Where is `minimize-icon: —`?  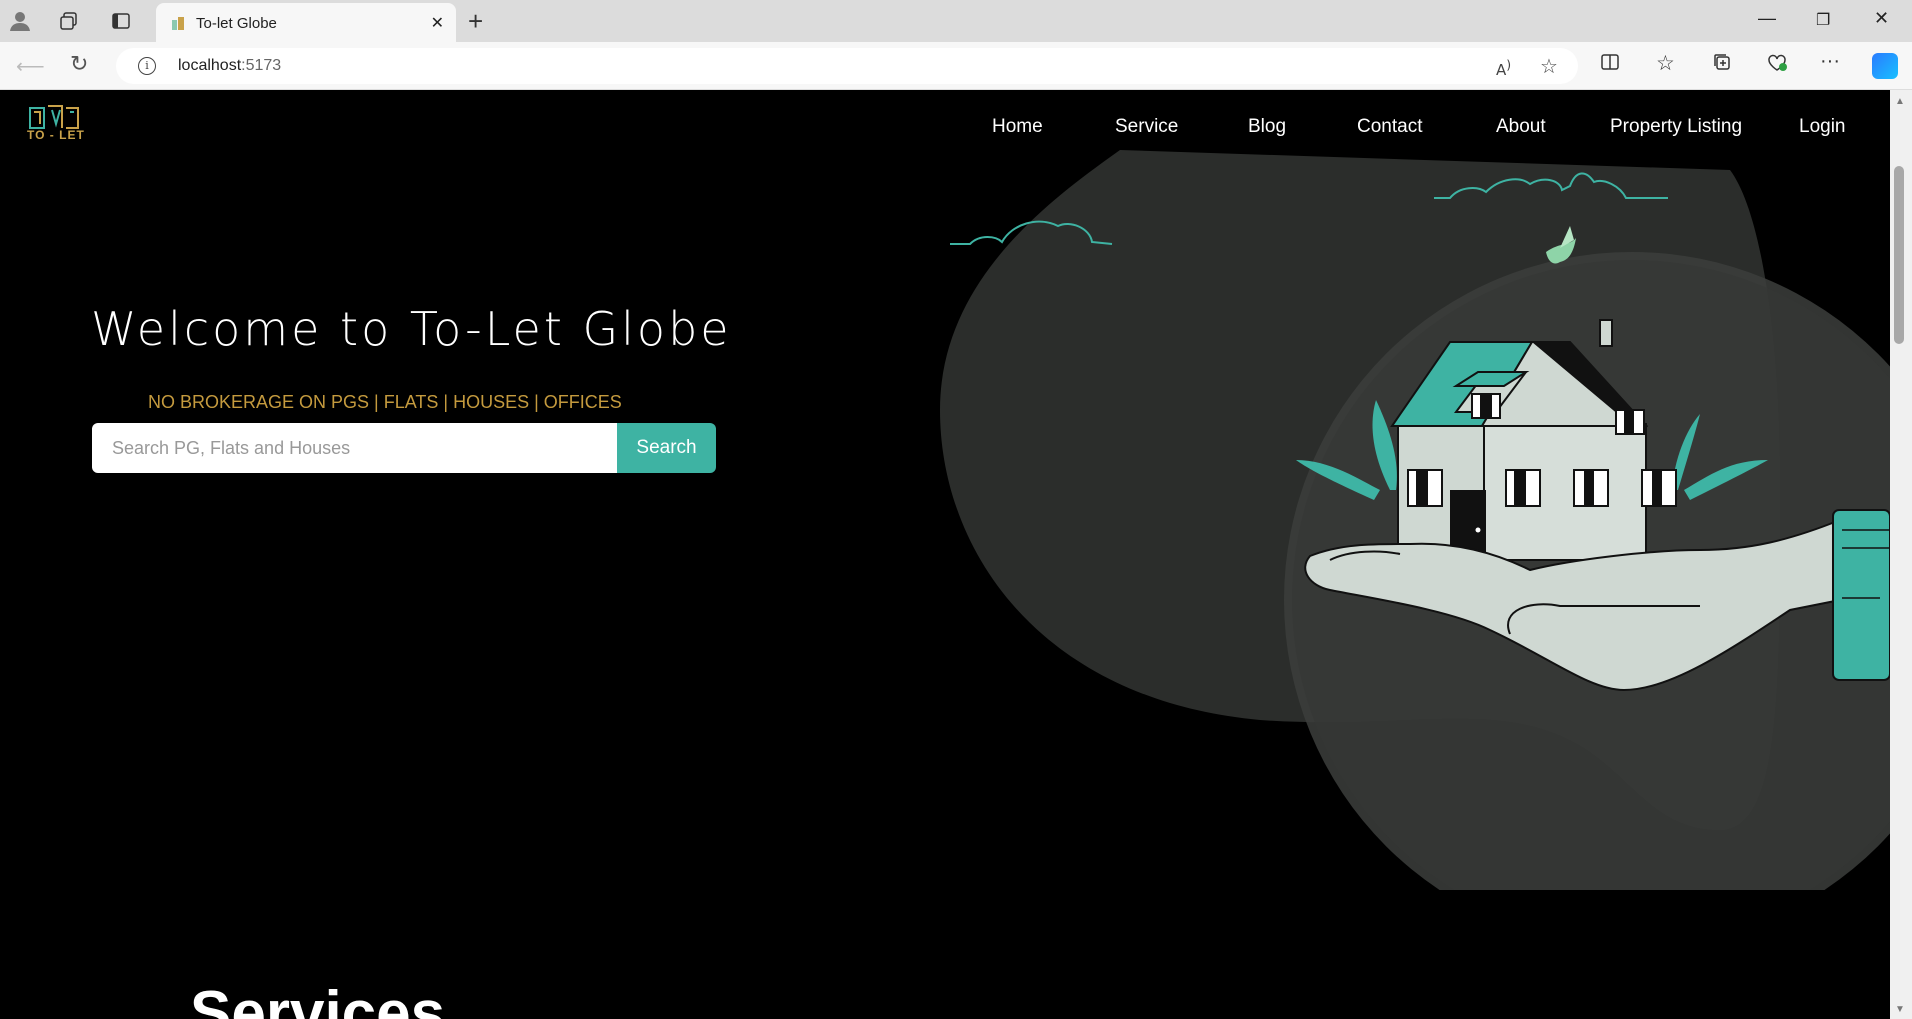
minimize-icon: — is located at coordinates (1767, 18).